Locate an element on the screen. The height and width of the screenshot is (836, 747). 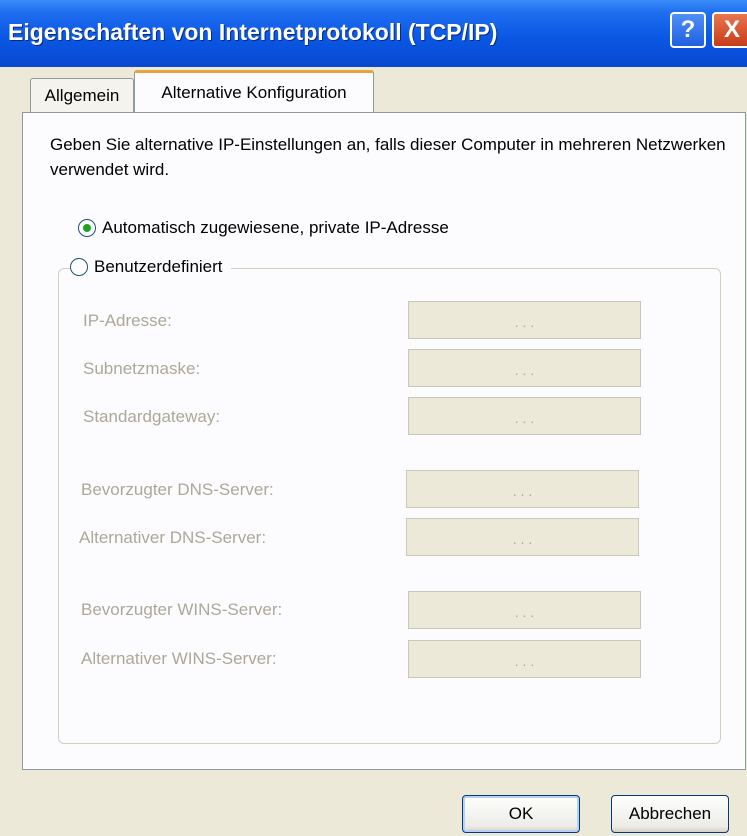
custom-radio is located at coordinates (79, 267).